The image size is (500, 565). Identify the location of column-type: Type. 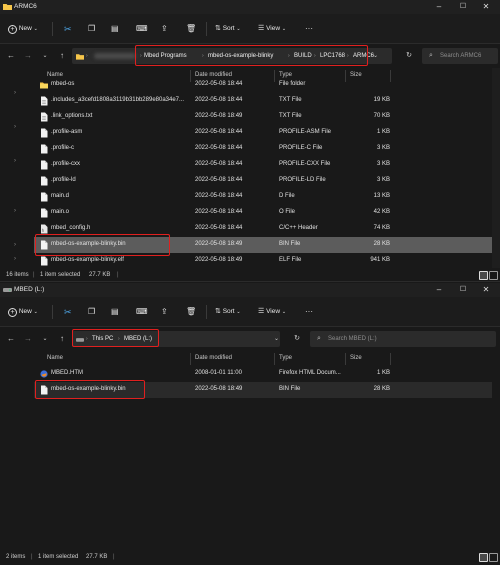
(285, 358).